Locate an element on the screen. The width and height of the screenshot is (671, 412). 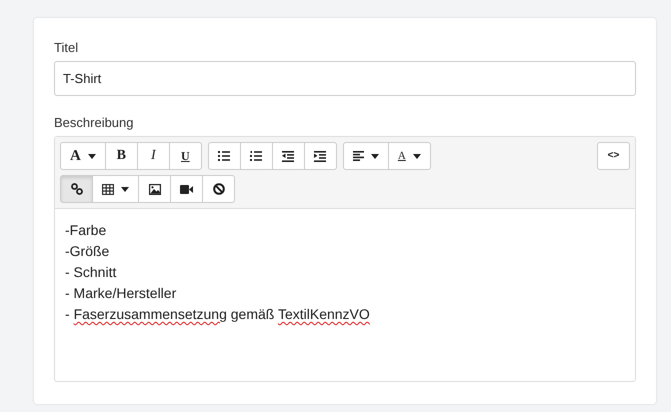
input-field: T-Shirt is located at coordinates (345, 78).